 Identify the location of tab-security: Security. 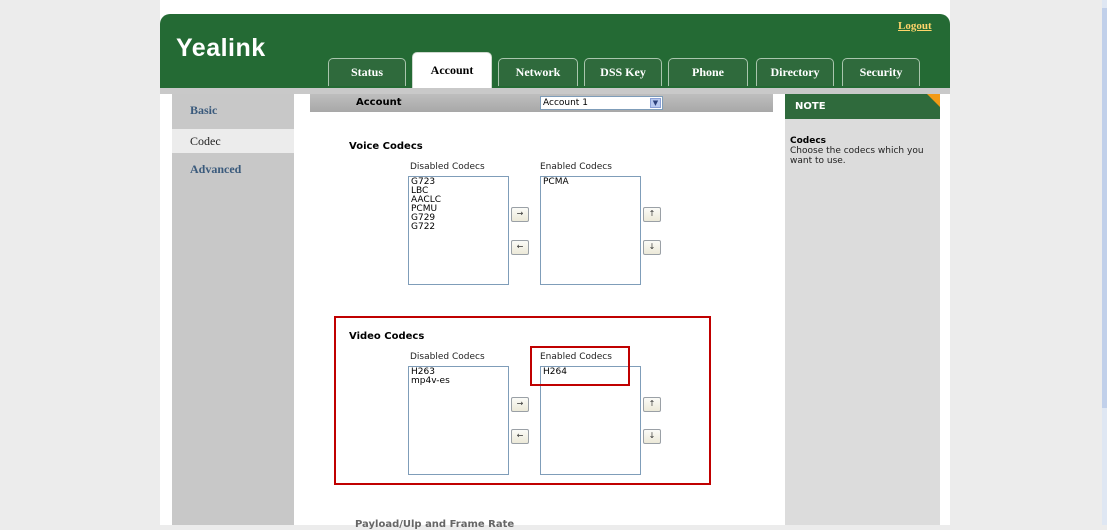
(881, 72).